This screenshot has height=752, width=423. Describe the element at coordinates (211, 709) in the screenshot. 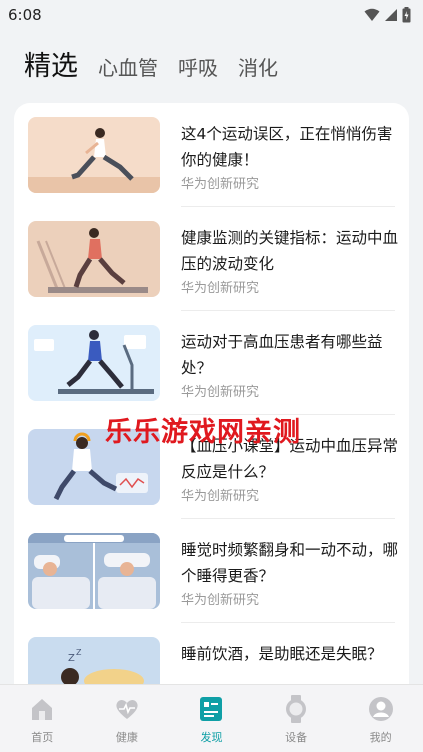

I see `discover-icon` at that location.